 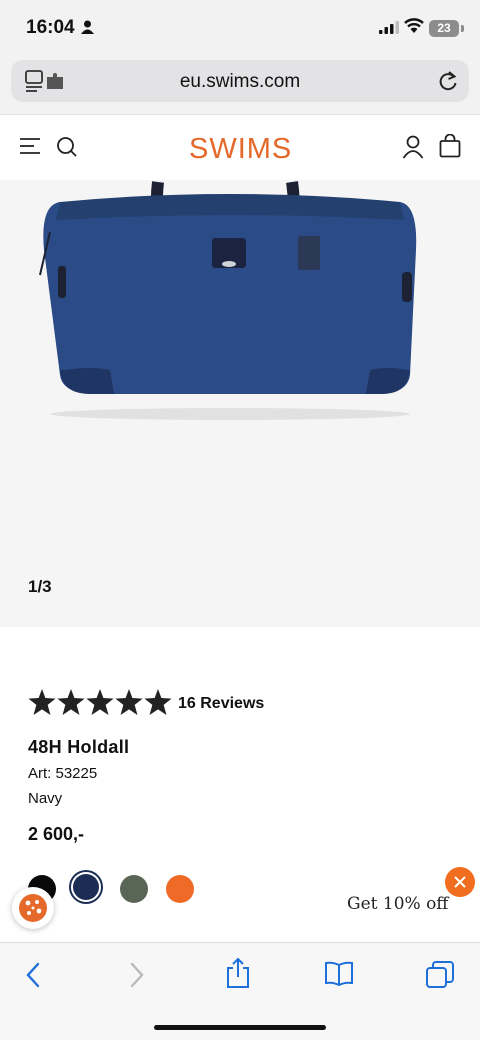 I want to click on article-number: Art: 53225, so click(x=63, y=773).